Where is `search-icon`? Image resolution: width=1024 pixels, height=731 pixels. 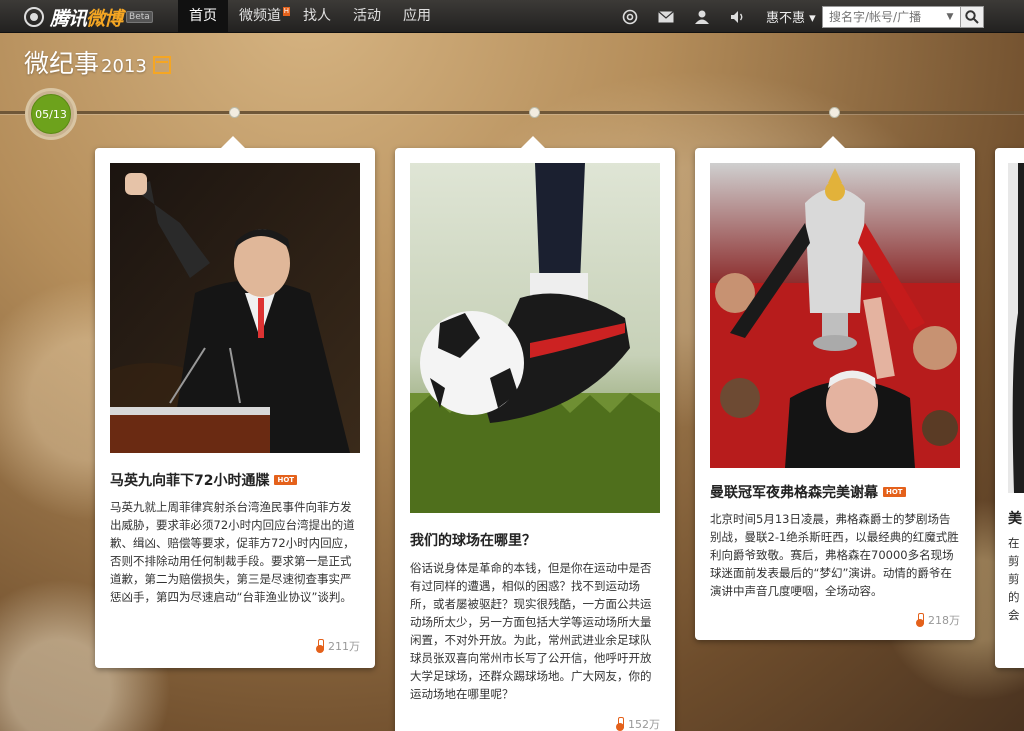 search-icon is located at coordinates (972, 17).